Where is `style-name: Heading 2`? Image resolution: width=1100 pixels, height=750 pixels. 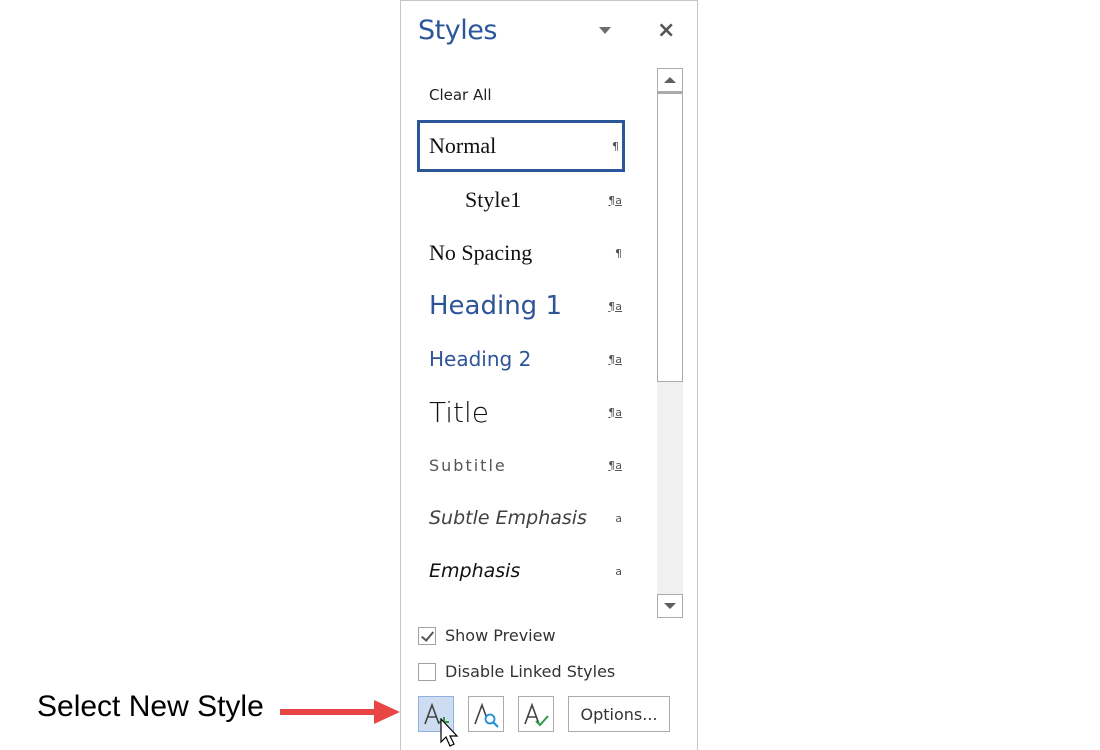 style-name: Heading 2 is located at coordinates (480, 359).